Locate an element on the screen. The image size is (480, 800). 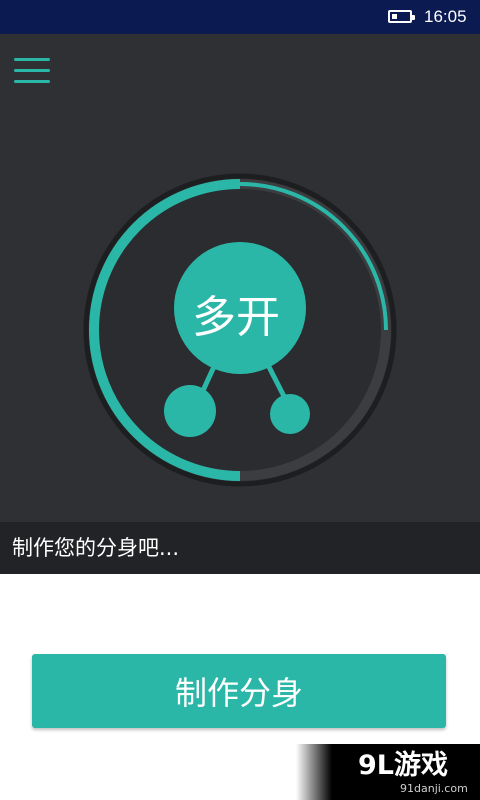
watermark-logo: 9L游戏 is located at coordinates (403, 765).